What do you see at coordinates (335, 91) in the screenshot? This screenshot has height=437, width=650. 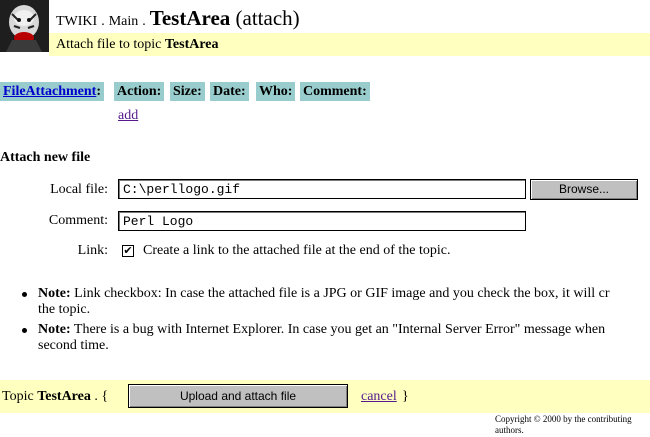 I see `th-comment: Comment:` at bounding box center [335, 91].